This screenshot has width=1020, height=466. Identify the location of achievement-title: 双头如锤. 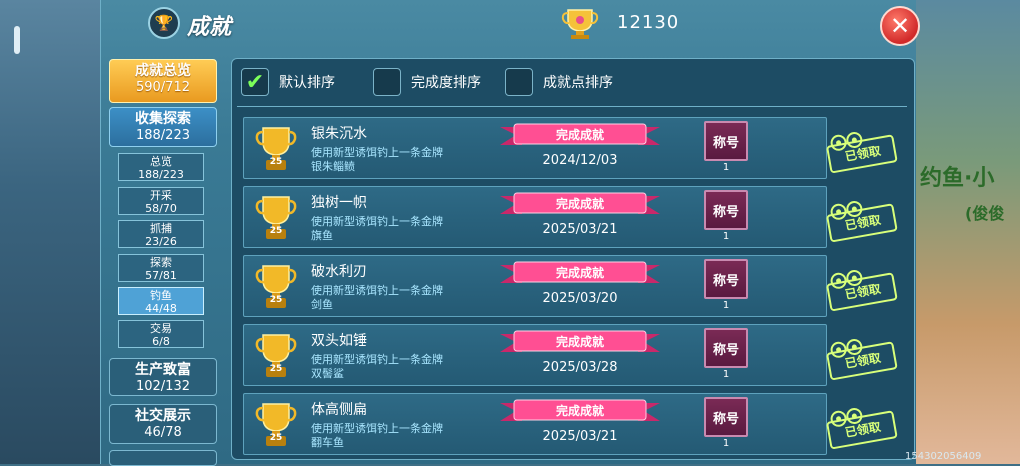
(339, 341).